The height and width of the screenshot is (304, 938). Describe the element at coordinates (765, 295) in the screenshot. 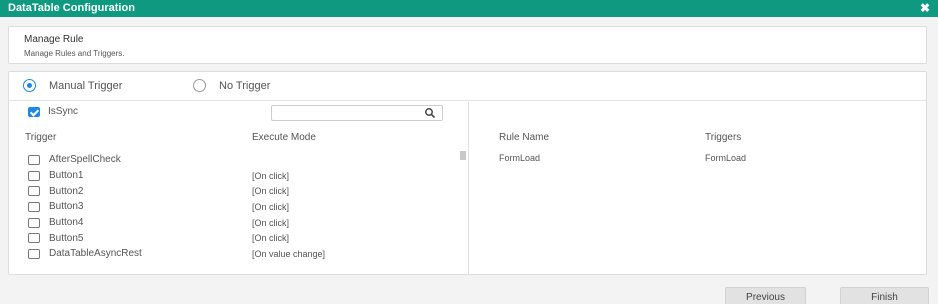

I see `previous-button: Previous` at that location.